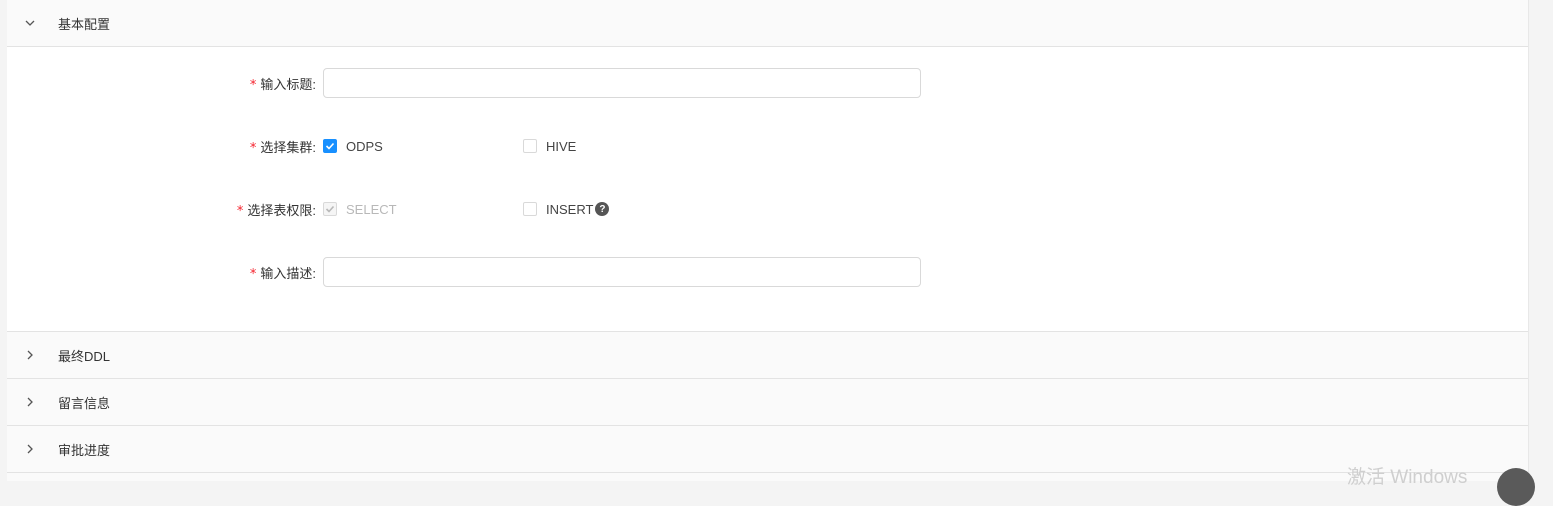  What do you see at coordinates (282, 273) in the screenshot?
I see `description-label: * 输入描述:` at bounding box center [282, 273].